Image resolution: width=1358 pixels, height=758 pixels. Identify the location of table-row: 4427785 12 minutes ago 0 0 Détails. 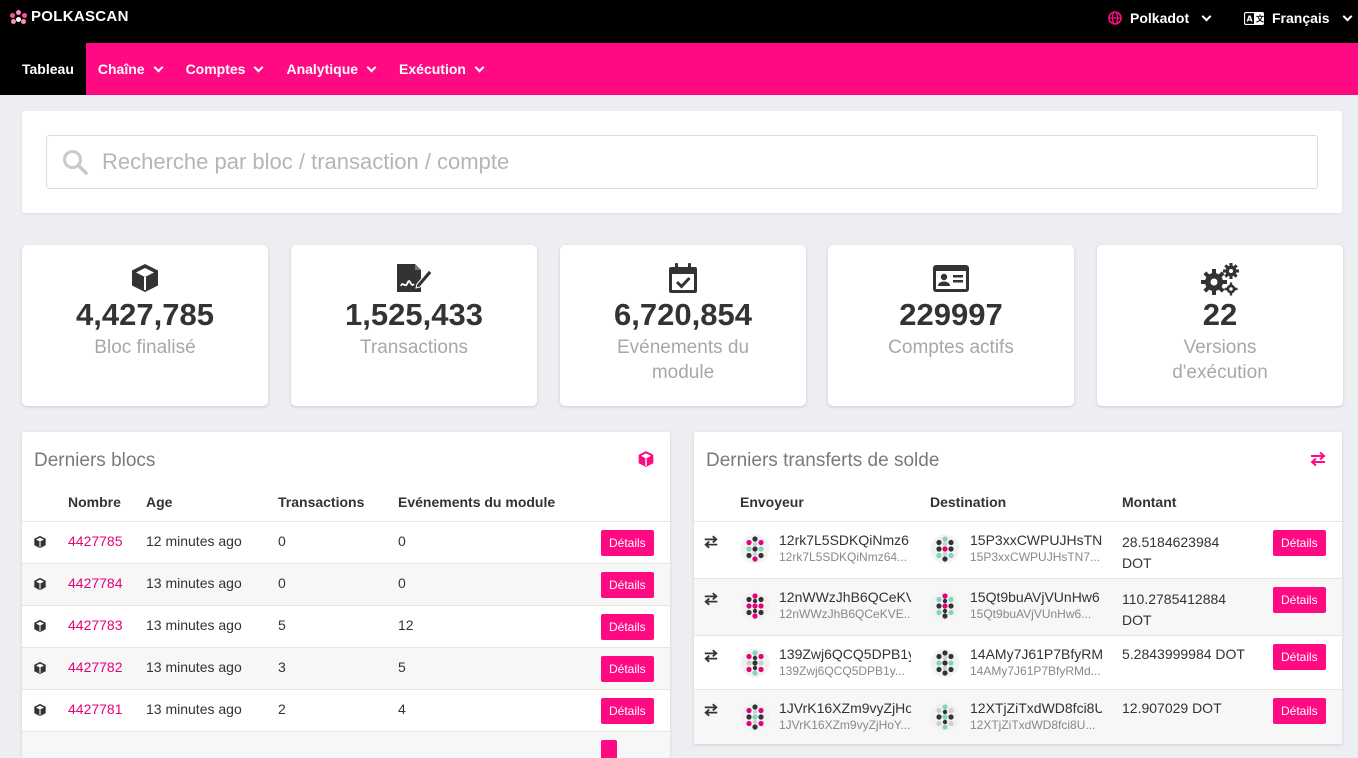
(346, 542).